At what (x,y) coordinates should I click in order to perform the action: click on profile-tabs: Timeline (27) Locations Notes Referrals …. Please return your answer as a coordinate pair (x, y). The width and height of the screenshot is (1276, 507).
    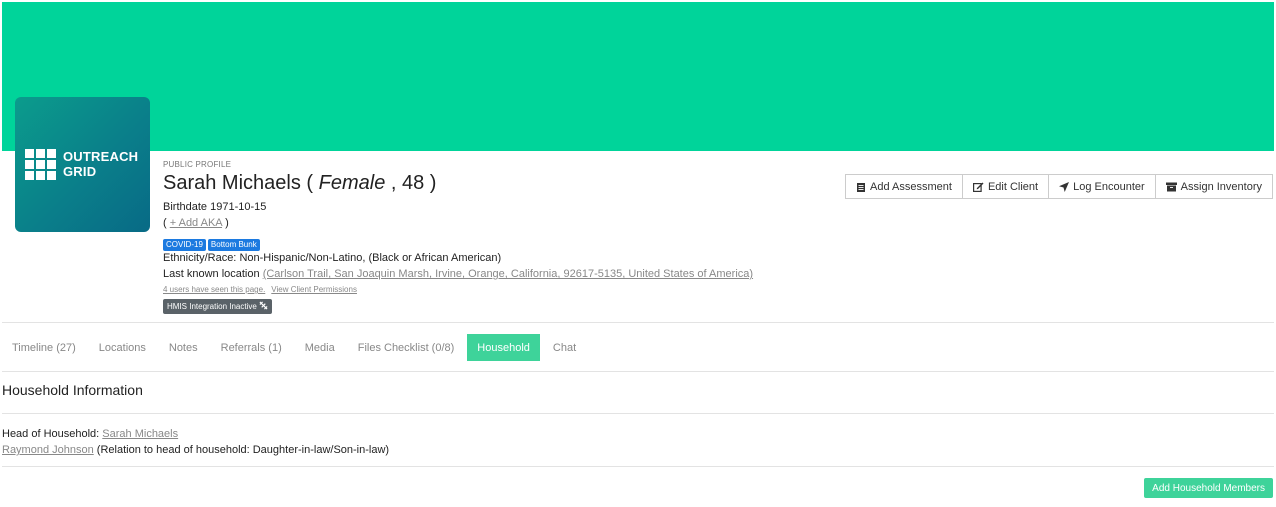
    Looking at the image, I should click on (295, 347).